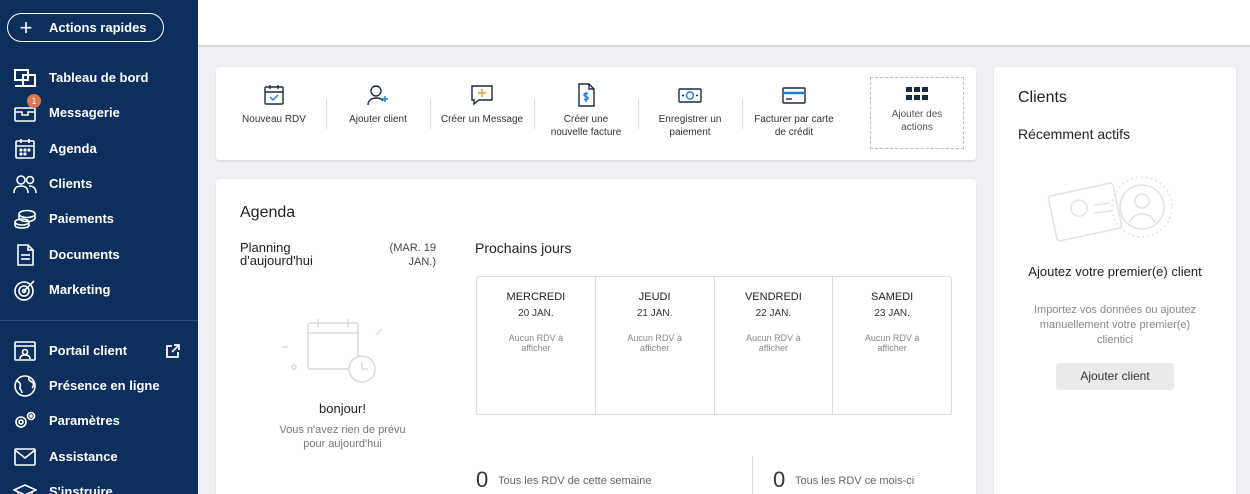 The image size is (1250, 494). Describe the element at coordinates (268, 212) in the screenshot. I see `agenda-title: Agenda` at that location.